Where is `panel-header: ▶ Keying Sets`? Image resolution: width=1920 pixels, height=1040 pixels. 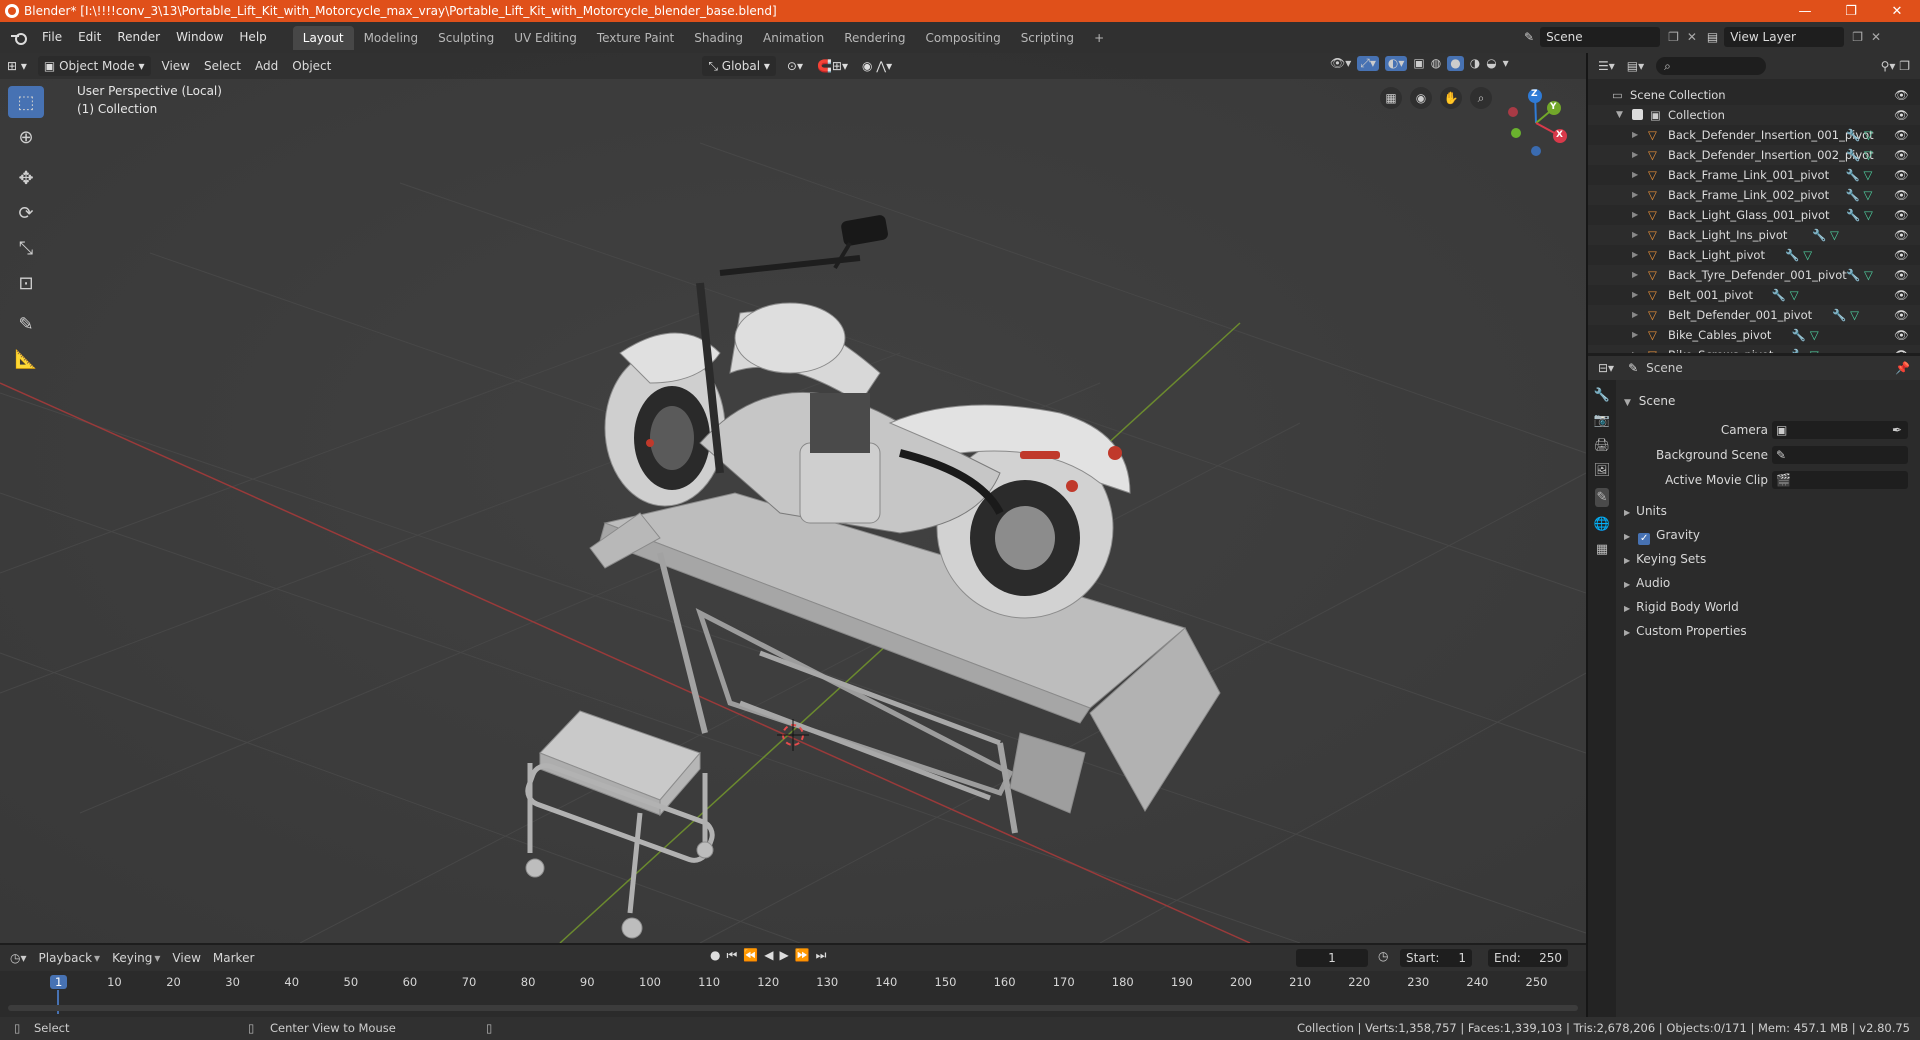 panel-header: ▶ Keying Sets is located at coordinates (1772, 559).